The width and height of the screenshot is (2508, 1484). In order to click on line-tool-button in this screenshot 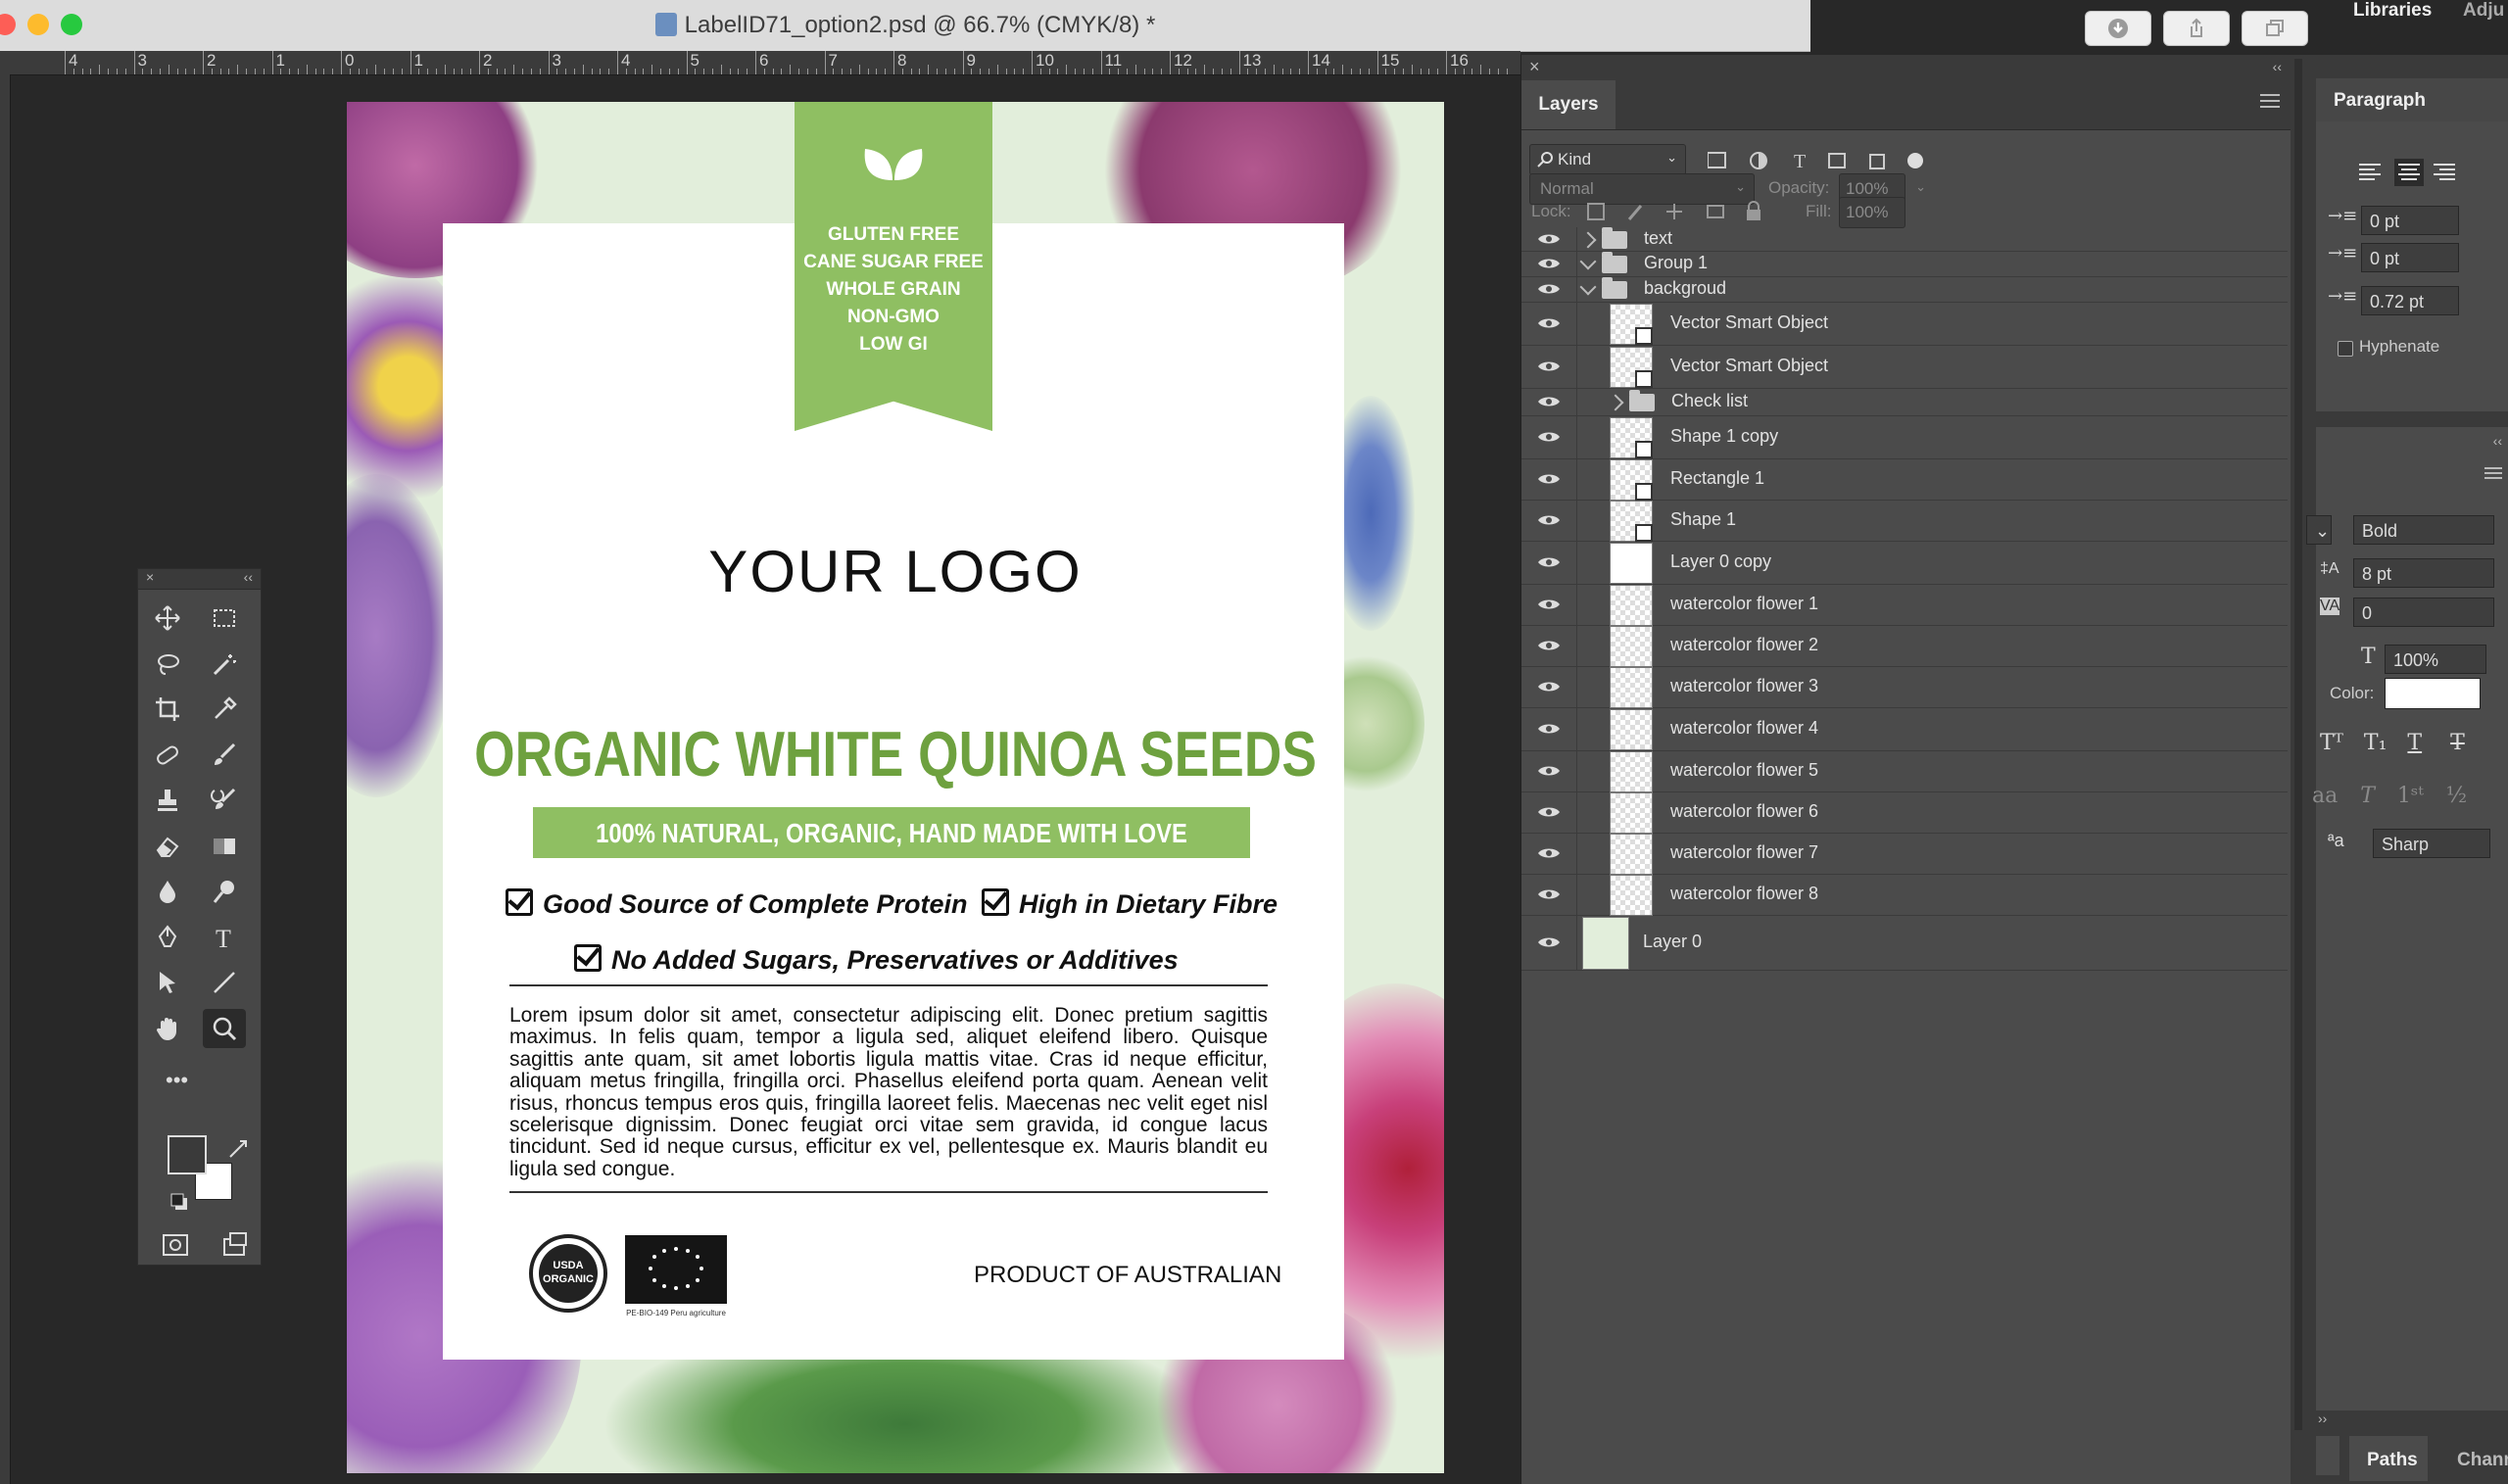, I will do `click(224, 982)`.